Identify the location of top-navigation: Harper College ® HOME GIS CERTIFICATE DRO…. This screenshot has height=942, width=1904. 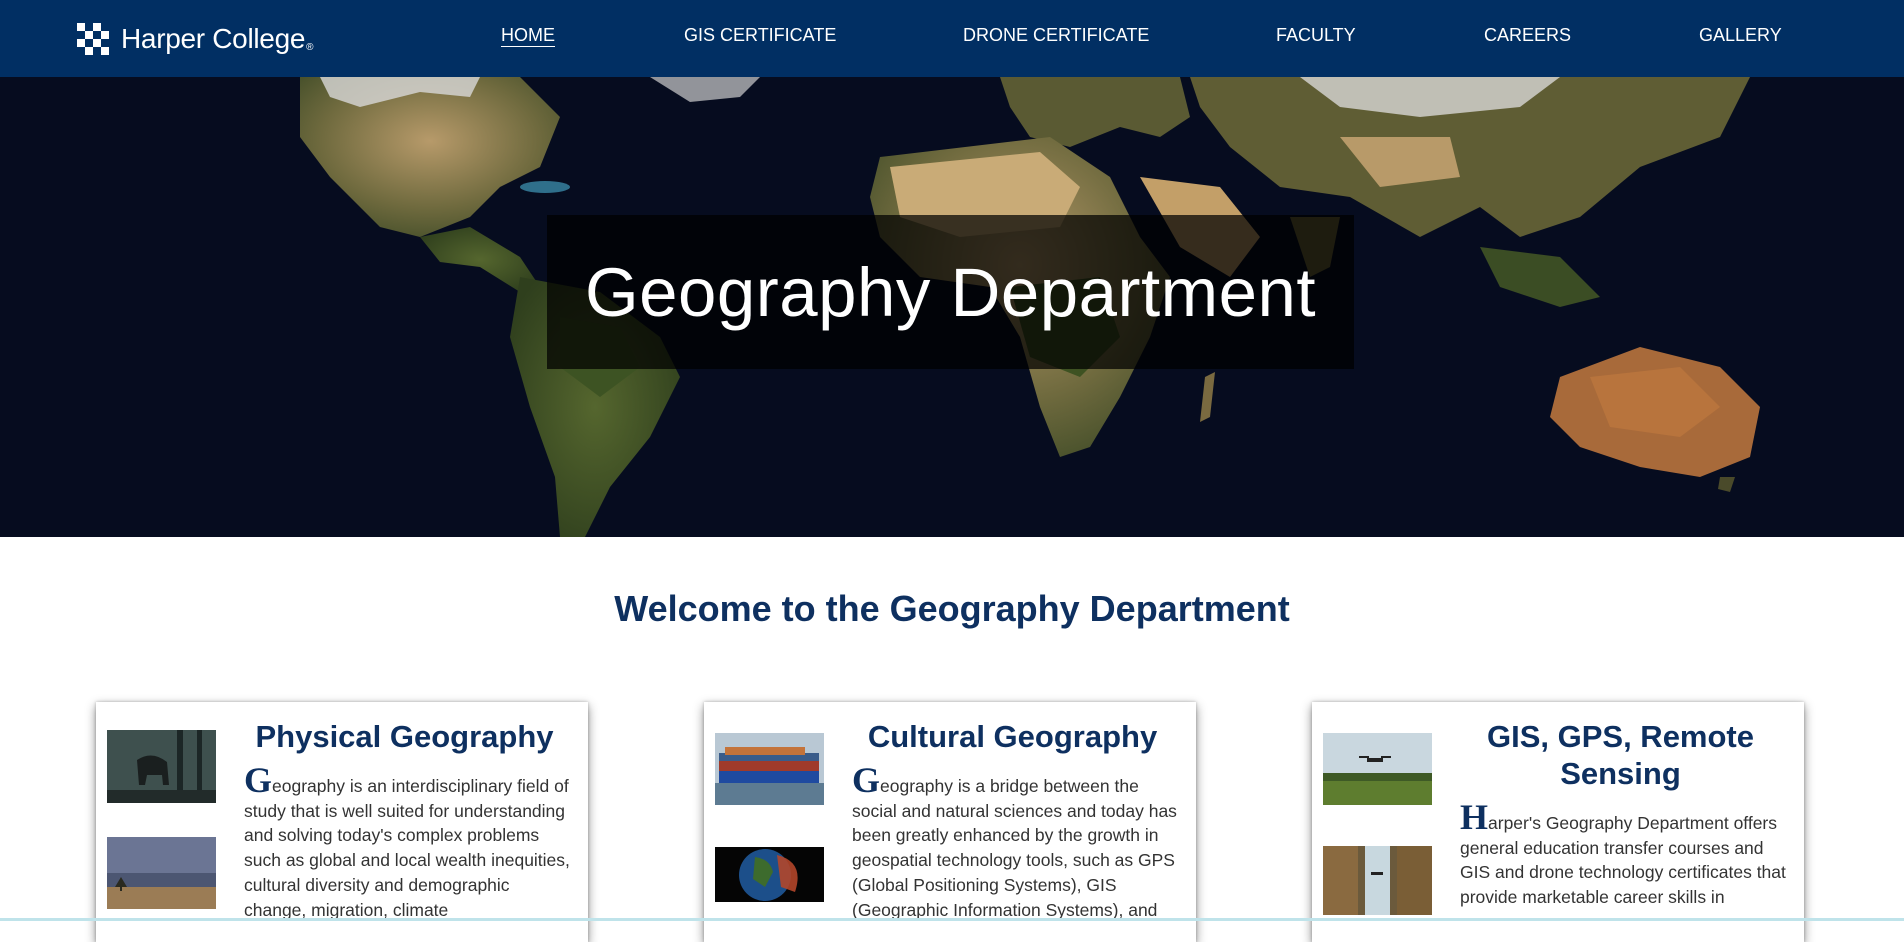
(952, 38).